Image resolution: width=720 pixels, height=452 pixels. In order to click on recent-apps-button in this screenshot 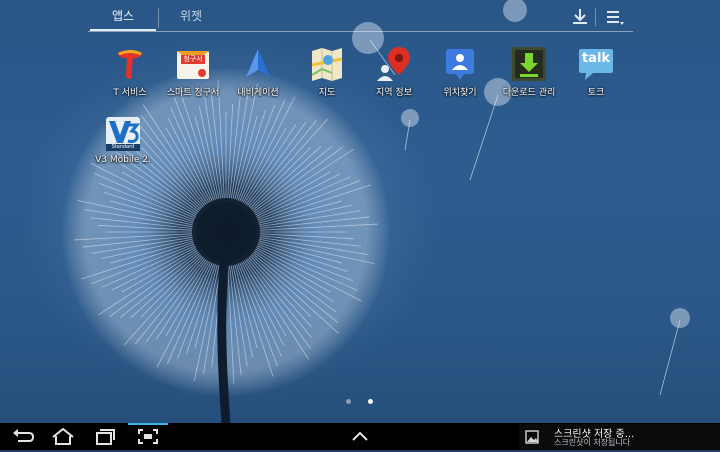, I will do `click(105, 436)`.